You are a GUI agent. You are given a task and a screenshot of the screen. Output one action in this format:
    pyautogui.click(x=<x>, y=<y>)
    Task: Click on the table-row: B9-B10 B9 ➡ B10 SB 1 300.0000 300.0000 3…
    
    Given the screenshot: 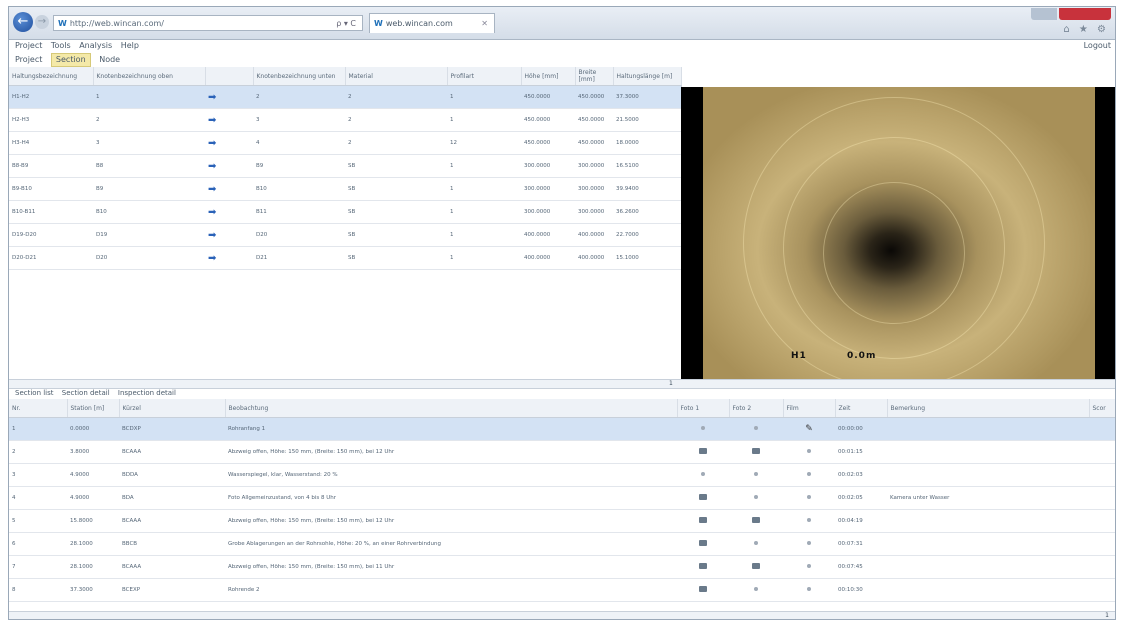 What is the action you would take?
    pyautogui.click(x=345, y=189)
    